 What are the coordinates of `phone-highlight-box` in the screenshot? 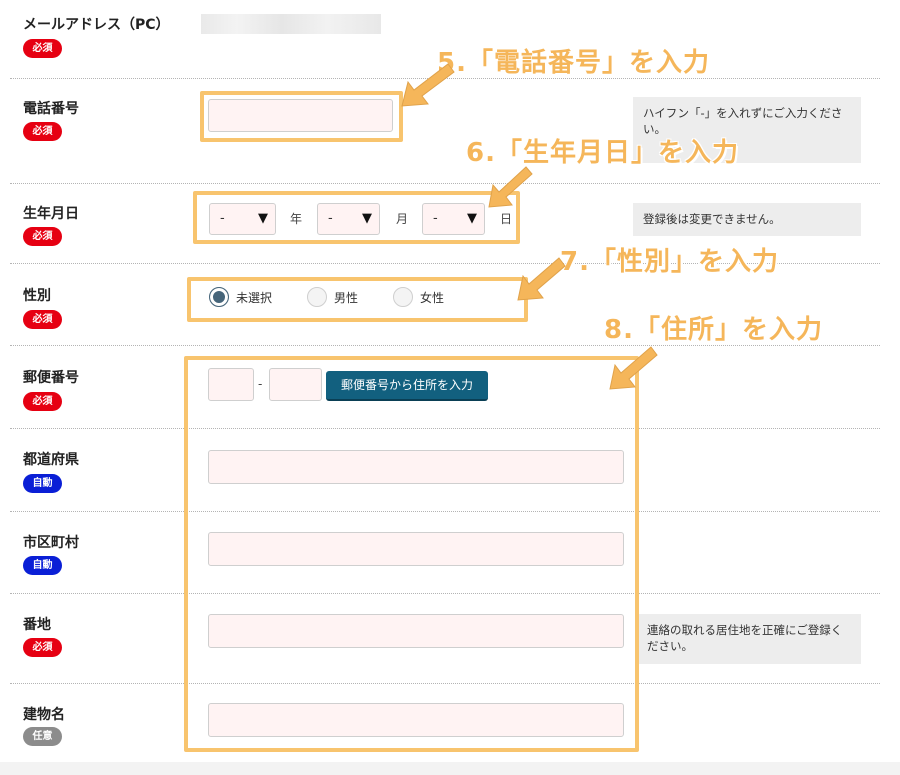 It's located at (301, 116).